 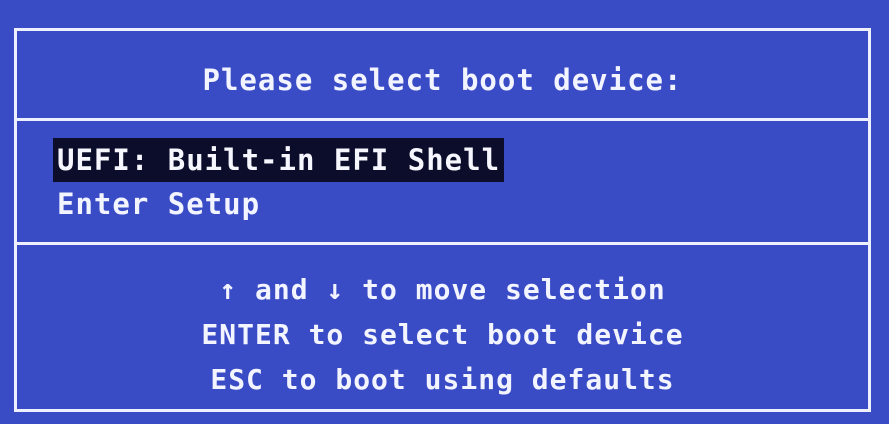 I want to click on help-divider, so click(x=442, y=243).